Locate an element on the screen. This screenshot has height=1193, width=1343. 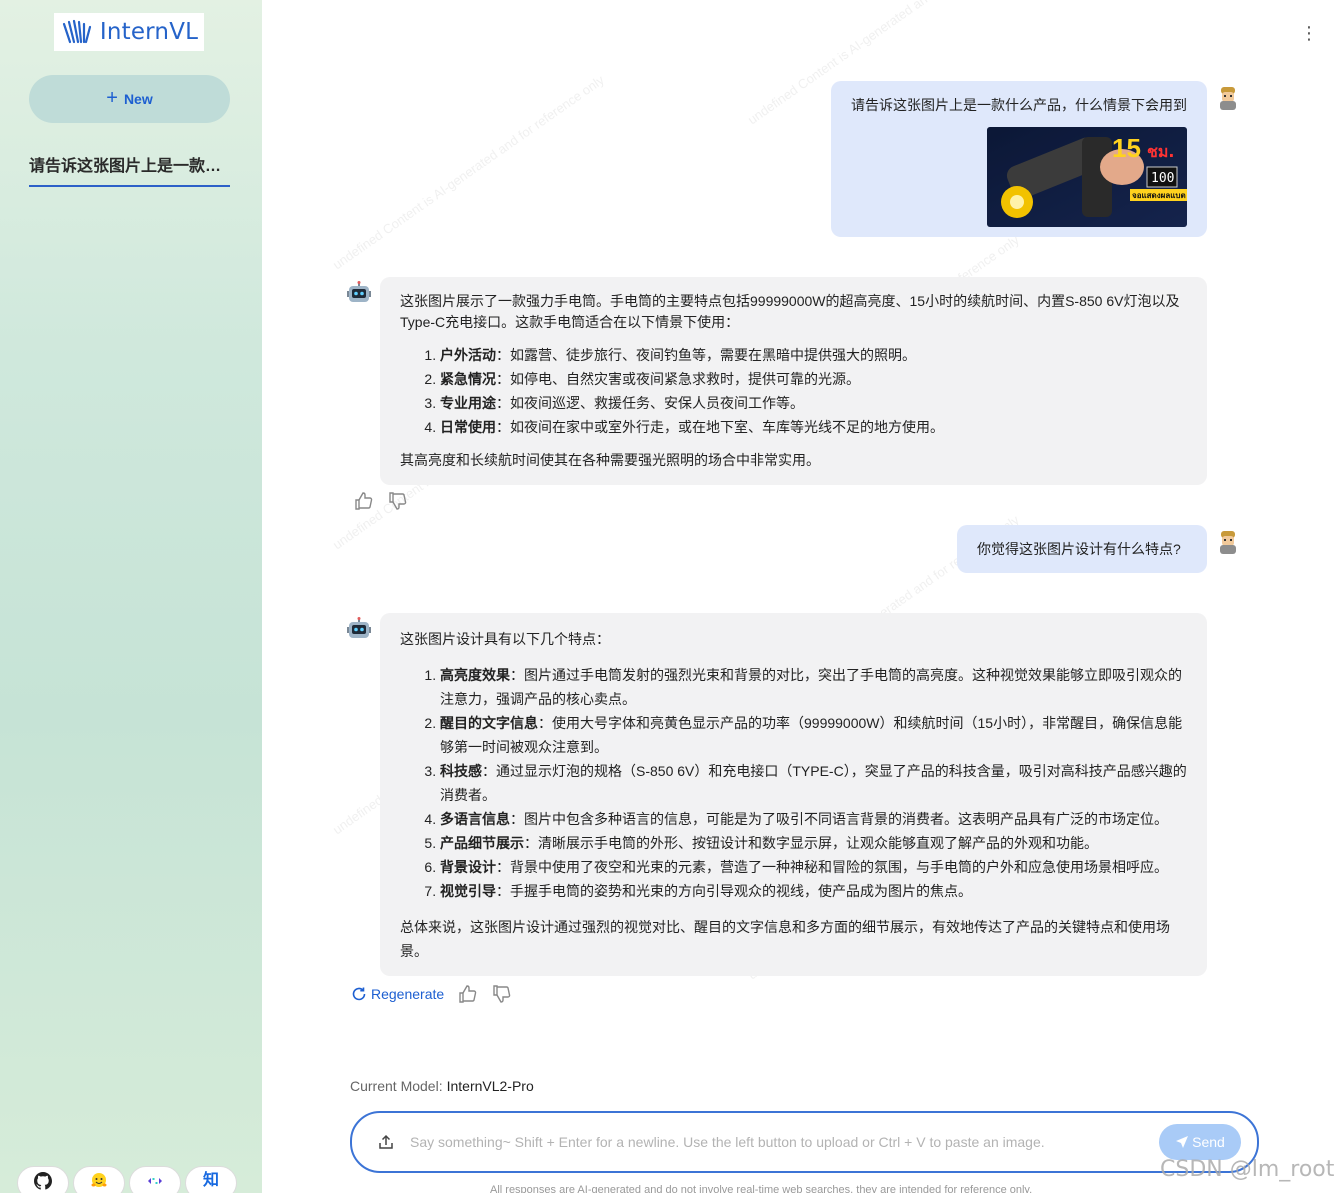
github-icon is located at coordinates (43, 1181).